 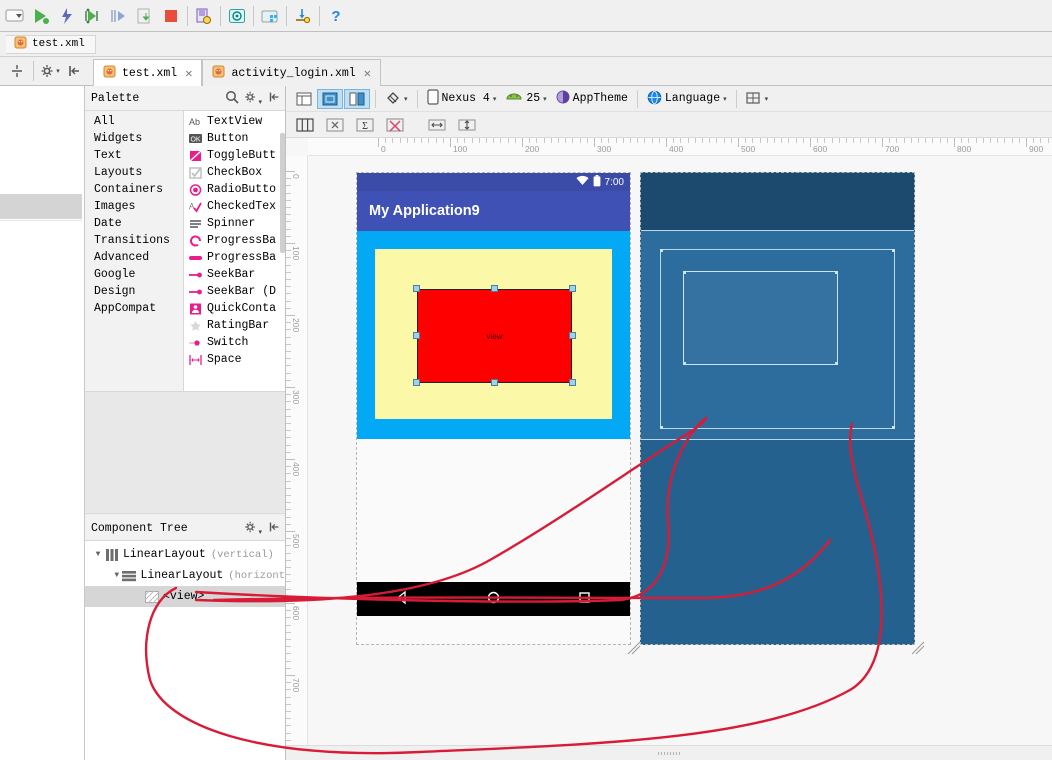 I want to click on palette-item-seekbar-discrete: SeekBar (D, so click(x=234, y=291).